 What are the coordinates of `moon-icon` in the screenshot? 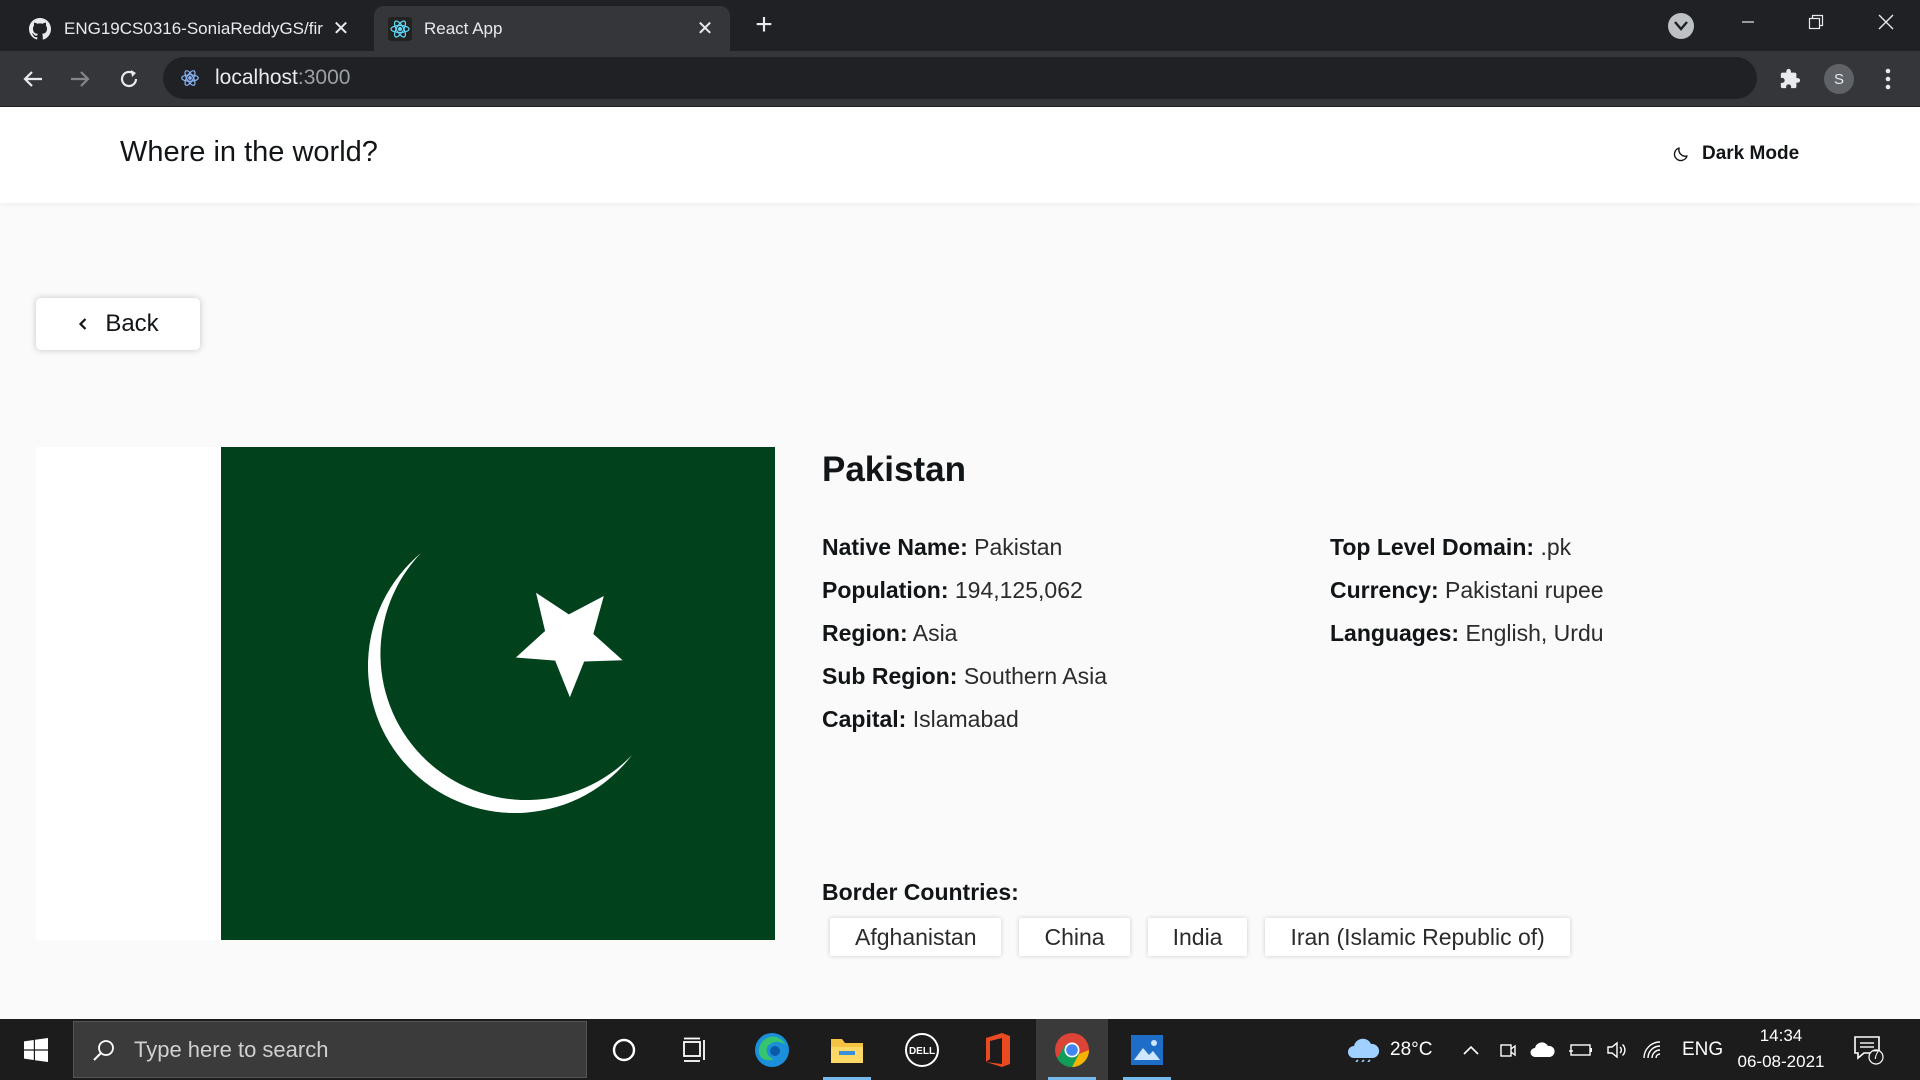 It's located at (1681, 154).